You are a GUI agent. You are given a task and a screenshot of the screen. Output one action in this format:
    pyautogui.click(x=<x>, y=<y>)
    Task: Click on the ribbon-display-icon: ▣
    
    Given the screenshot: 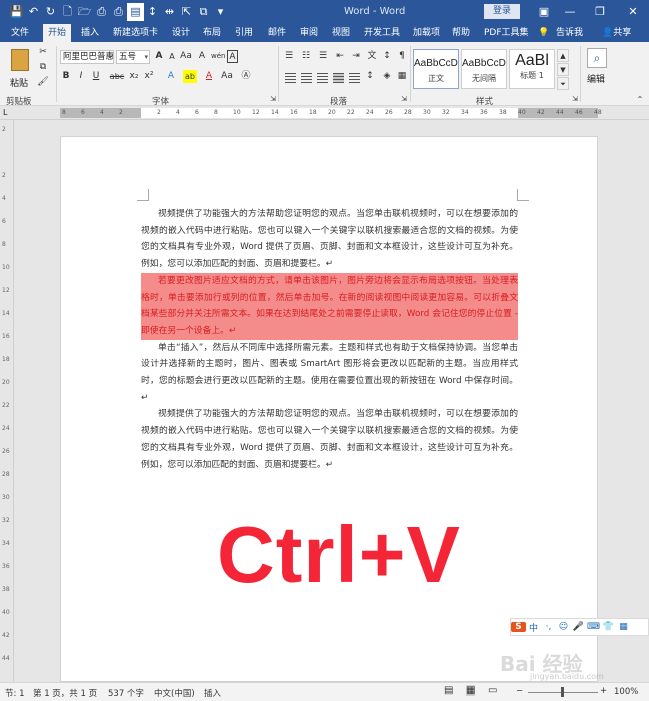 What is the action you would take?
    pyautogui.click(x=544, y=12)
    